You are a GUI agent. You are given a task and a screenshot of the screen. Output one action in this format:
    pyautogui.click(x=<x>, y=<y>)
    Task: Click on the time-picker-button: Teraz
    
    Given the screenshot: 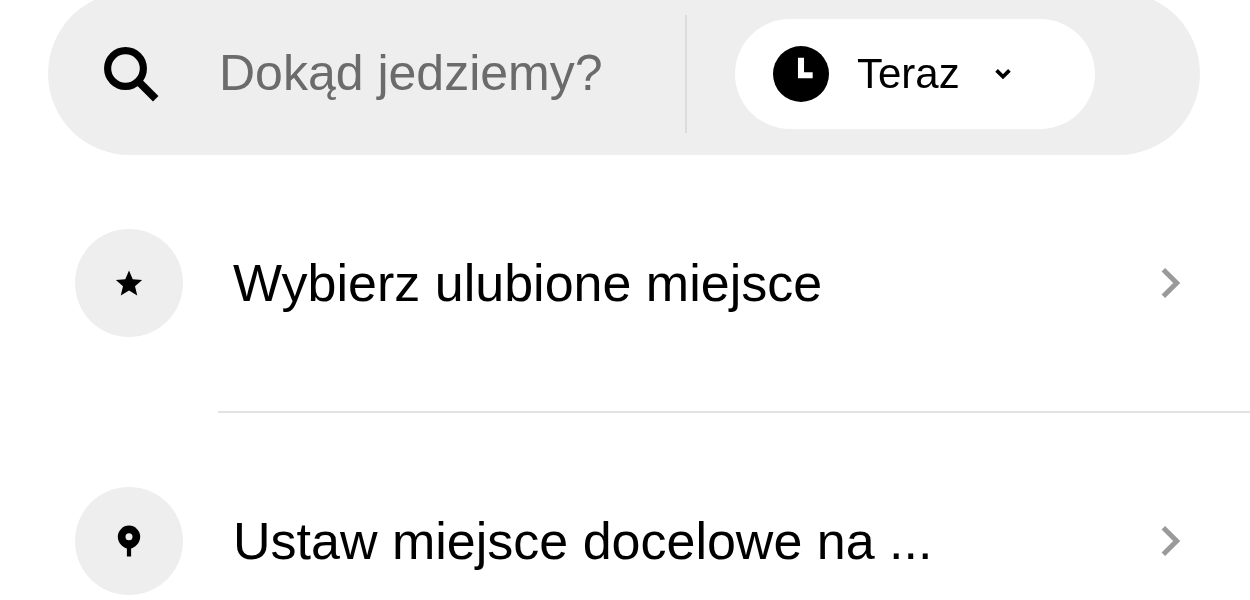 What is the action you would take?
    pyautogui.click(x=915, y=73)
    